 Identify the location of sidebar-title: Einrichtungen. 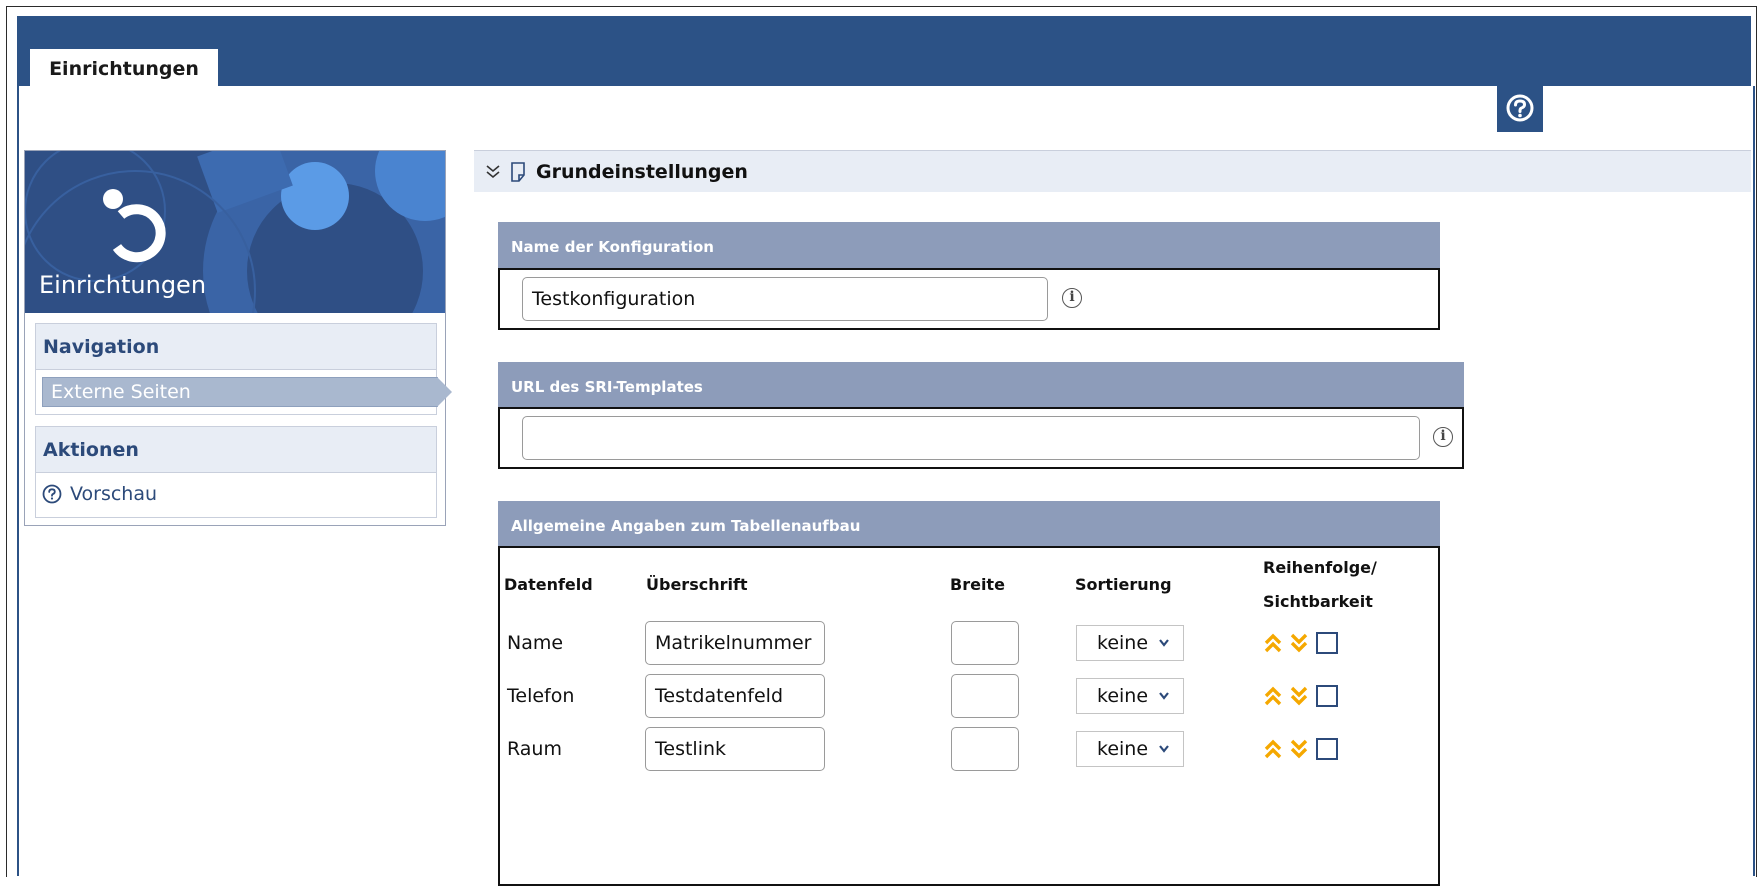
(123, 285).